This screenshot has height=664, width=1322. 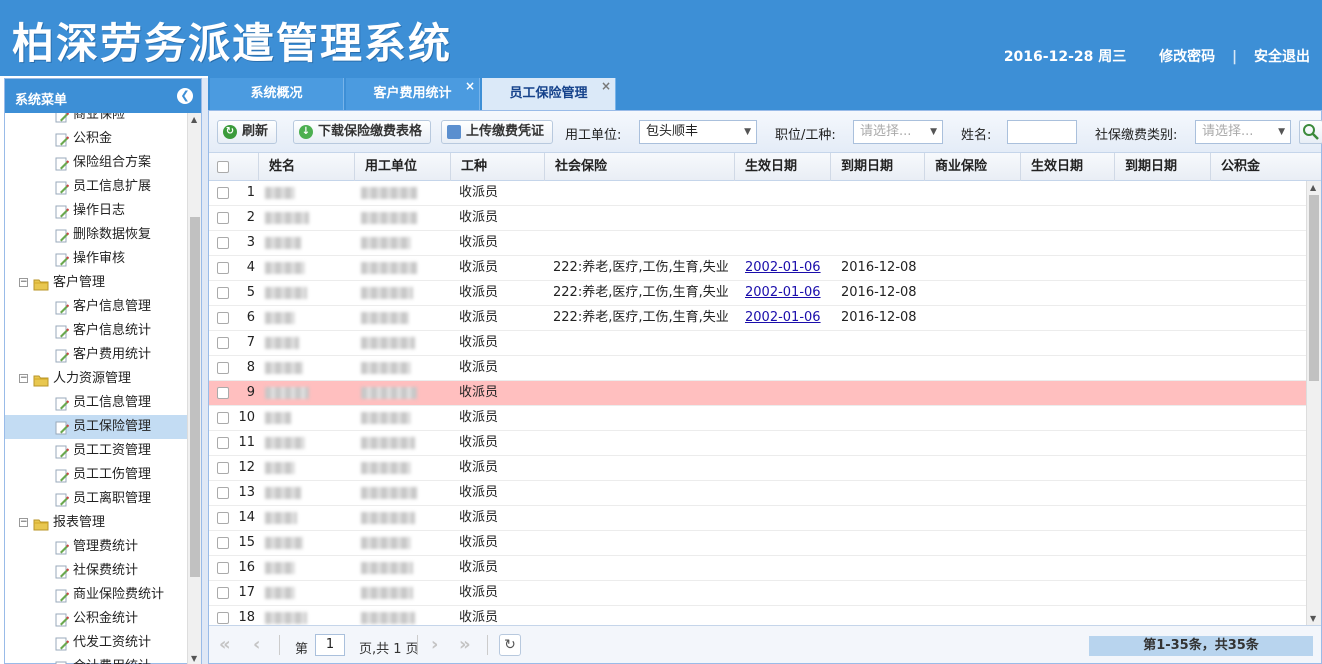 I want to click on table-row: 17 收派员, so click(x=757, y=593).